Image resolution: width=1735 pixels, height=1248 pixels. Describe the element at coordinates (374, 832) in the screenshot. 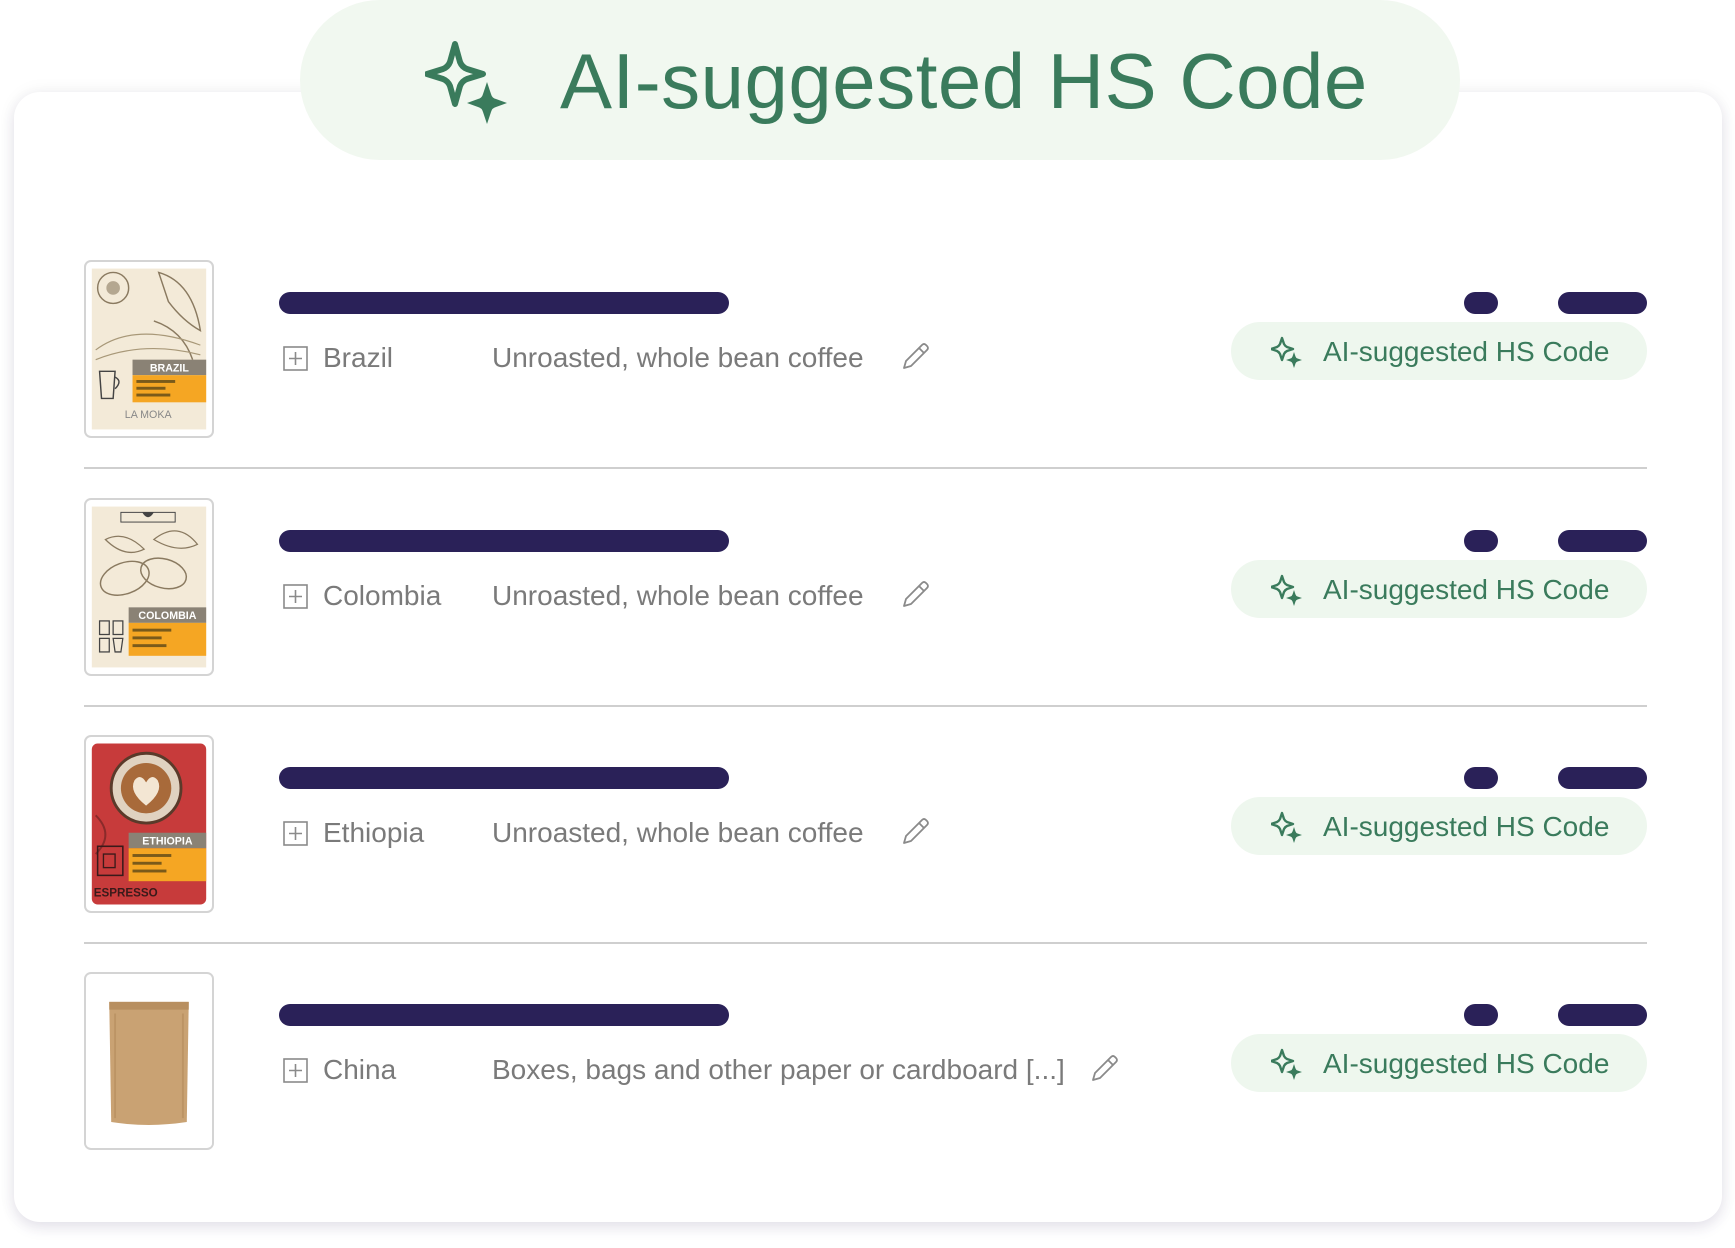

I see `origin-country: Ethiopia` at that location.